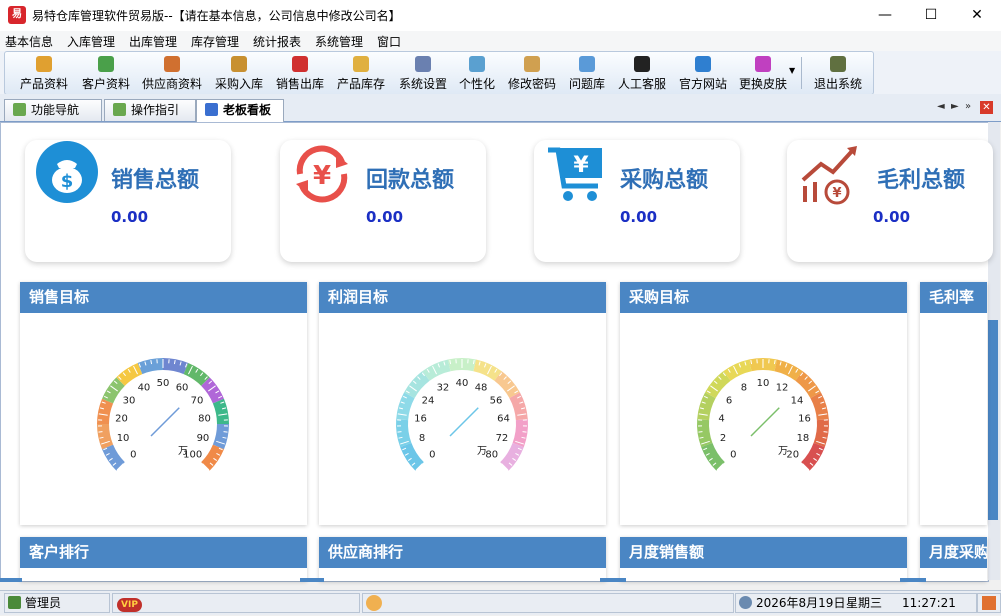 The width and height of the screenshot is (1001, 616). What do you see at coordinates (277, 41) in the screenshot?
I see `menu-reports: 统计报表` at bounding box center [277, 41].